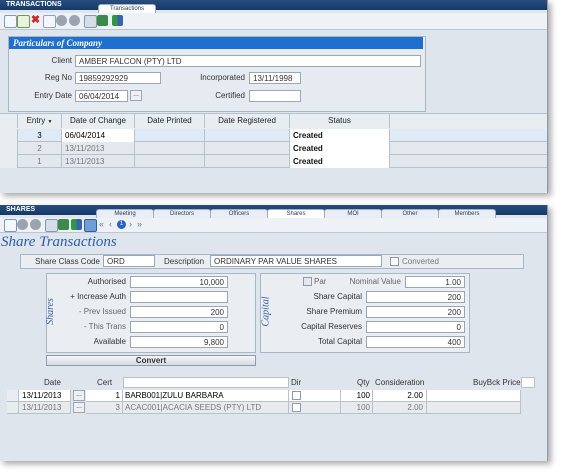 The height and width of the screenshot is (476, 567). What do you see at coordinates (275, 78) in the screenshot?
I see `incorporated-field: 13/11/1998` at bounding box center [275, 78].